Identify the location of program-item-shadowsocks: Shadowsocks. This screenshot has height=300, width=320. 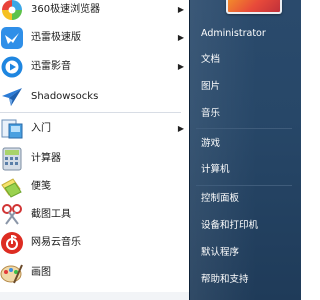
(94, 97).